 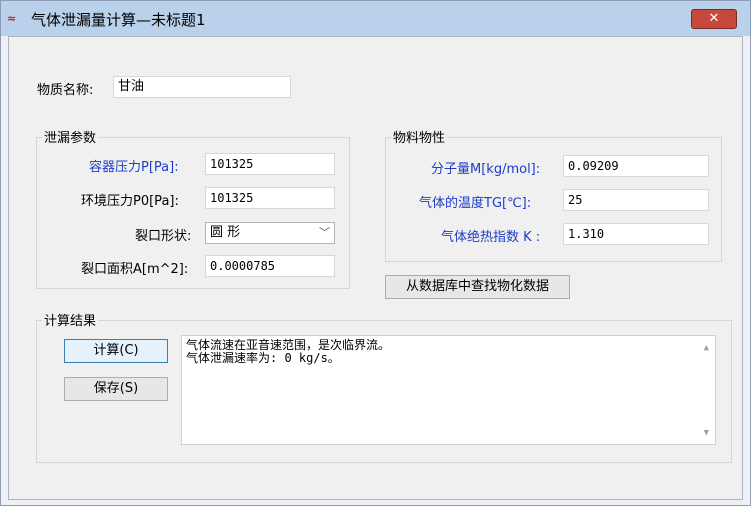 What do you see at coordinates (706, 433) in the screenshot?
I see `scroll-down-icon: ▼` at bounding box center [706, 433].